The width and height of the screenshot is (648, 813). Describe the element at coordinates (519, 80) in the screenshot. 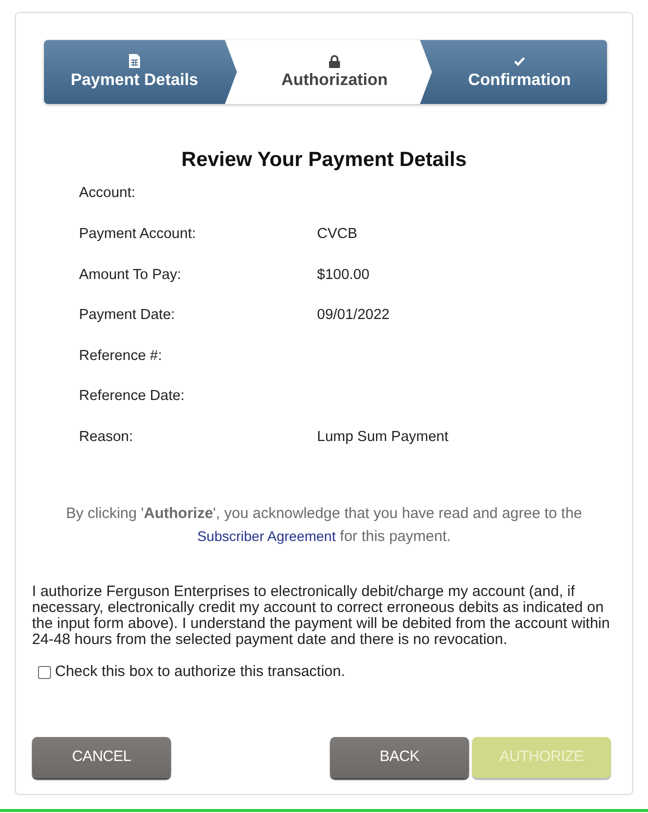

I see `step-label: Confirmation` at that location.